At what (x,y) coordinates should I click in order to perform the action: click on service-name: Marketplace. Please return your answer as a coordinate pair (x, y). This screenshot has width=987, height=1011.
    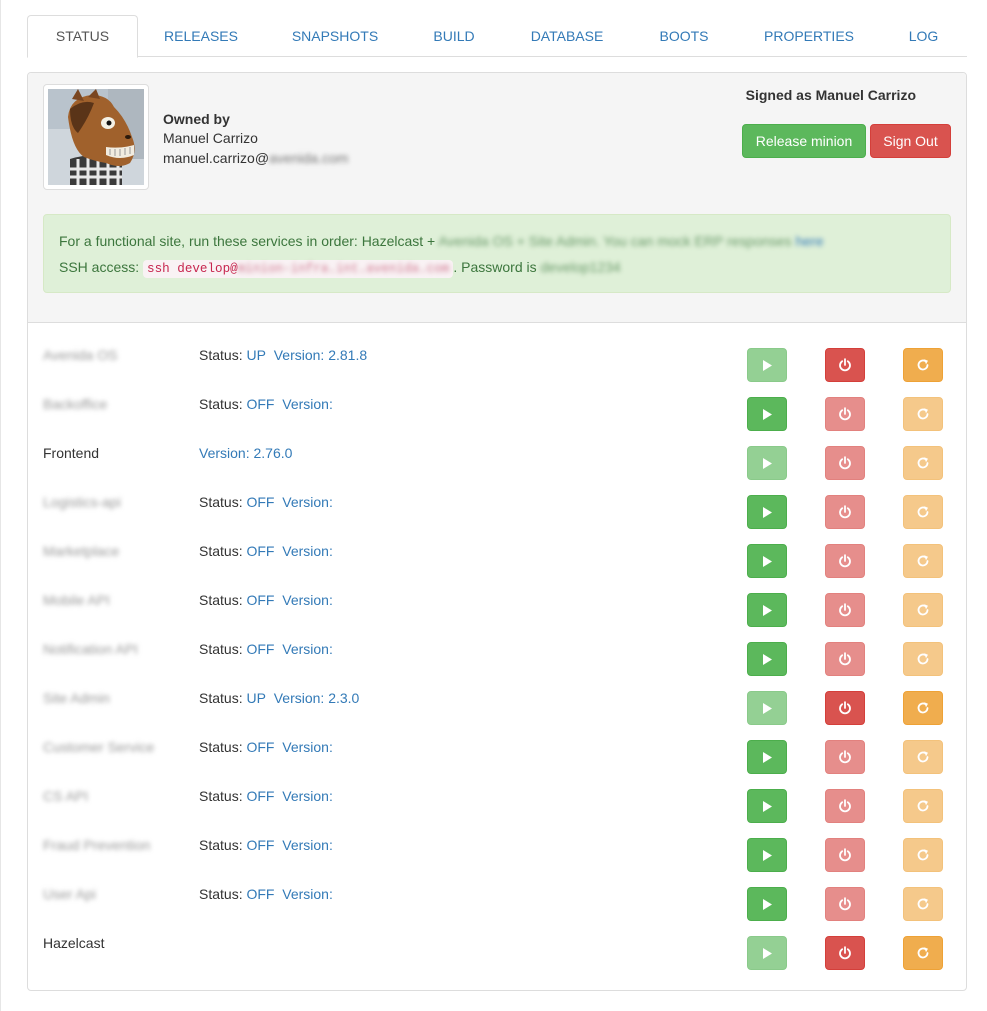
    Looking at the image, I should click on (81, 551).